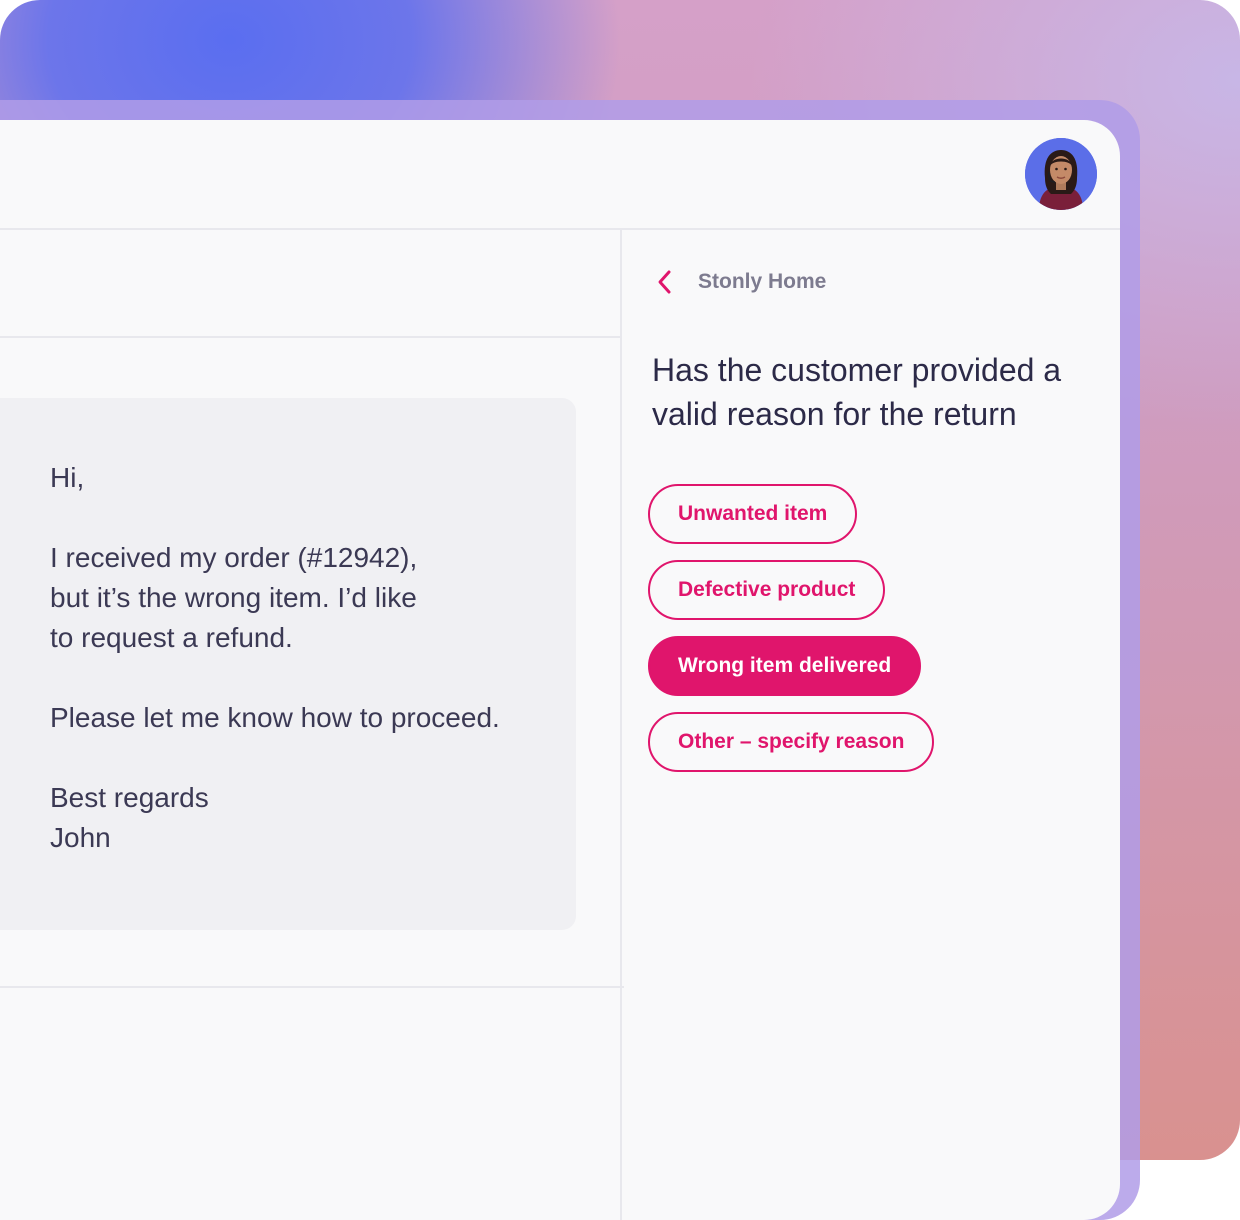 The width and height of the screenshot is (1240, 1220). What do you see at coordinates (275, 717) in the screenshot?
I see `email-line: Please let me know how to proceed.` at bounding box center [275, 717].